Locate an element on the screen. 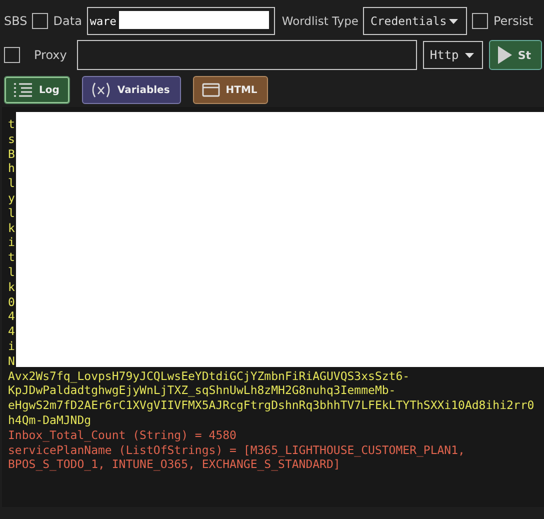  persist-checkbox is located at coordinates (480, 21).